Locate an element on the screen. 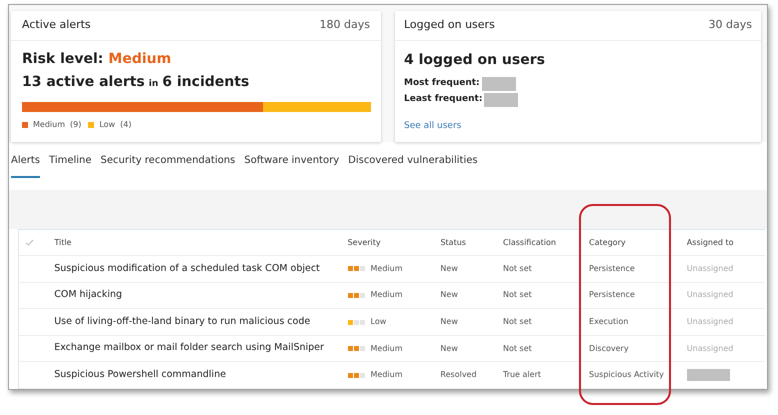 This screenshot has height=415, width=778. tab: Discovered vulnerabilities is located at coordinates (413, 165).